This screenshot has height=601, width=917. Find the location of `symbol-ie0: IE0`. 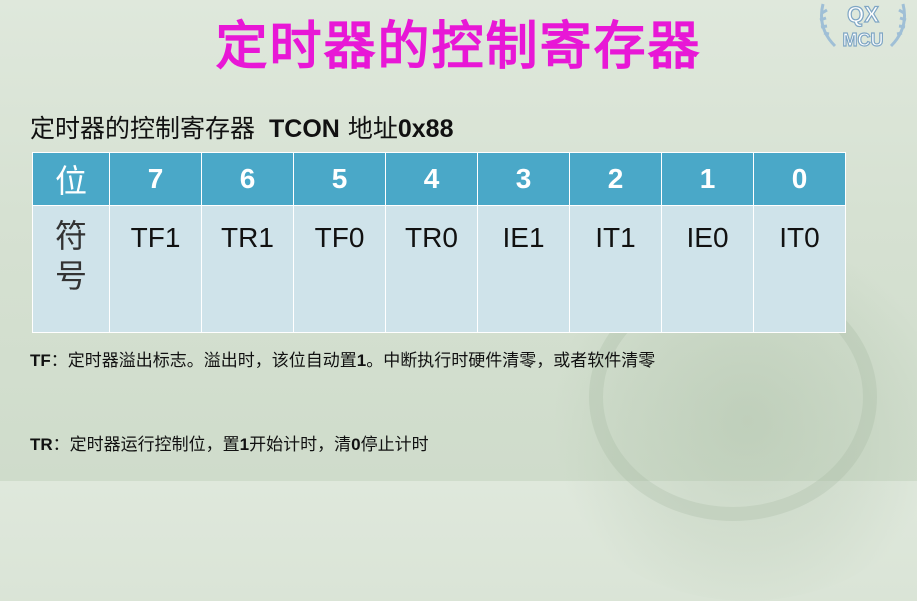

symbol-ie0: IE0 is located at coordinates (707, 269).